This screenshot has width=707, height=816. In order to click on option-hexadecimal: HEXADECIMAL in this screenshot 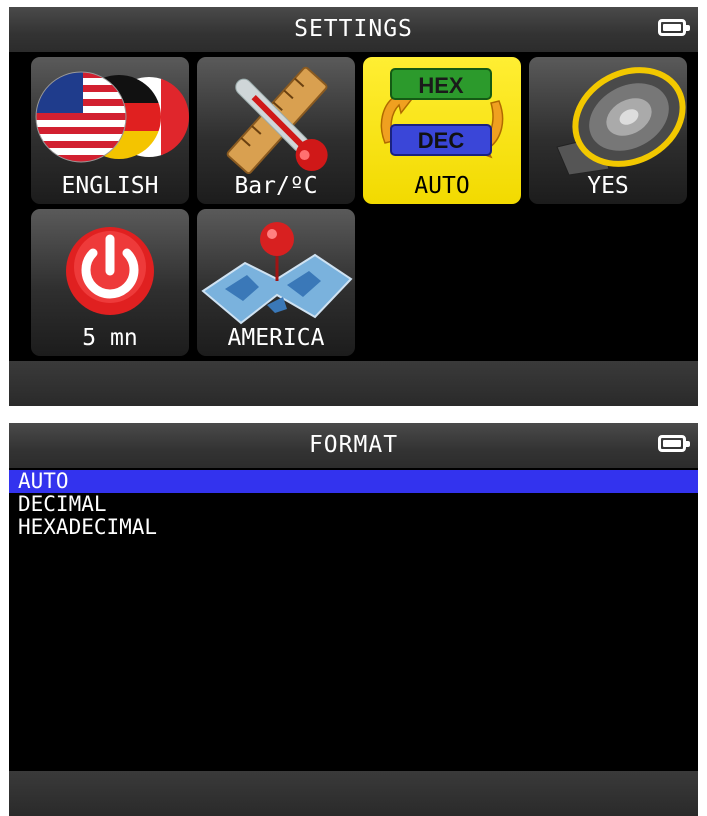, I will do `click(353, 527)`.